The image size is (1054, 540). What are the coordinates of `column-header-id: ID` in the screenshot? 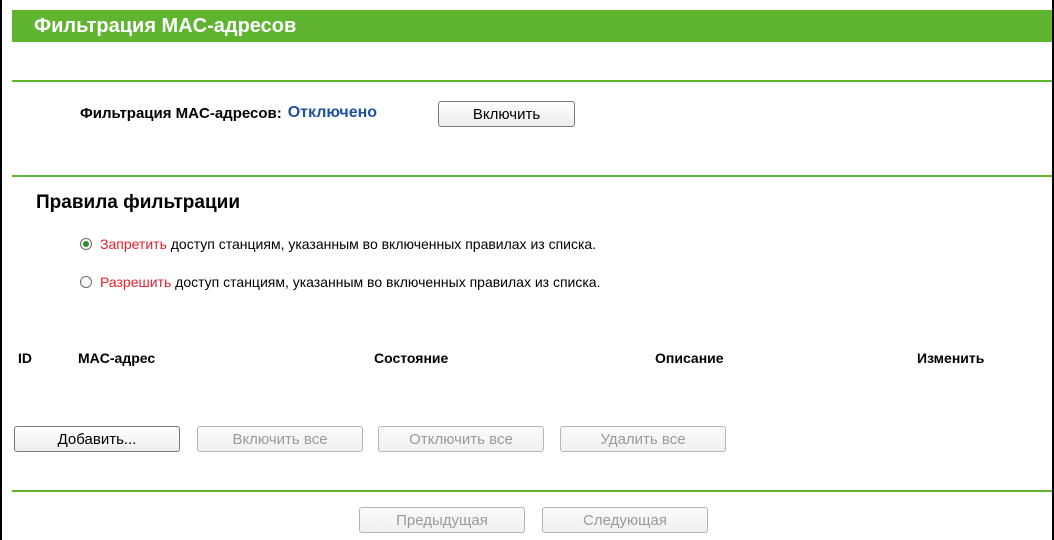 It's located at (25, 358).